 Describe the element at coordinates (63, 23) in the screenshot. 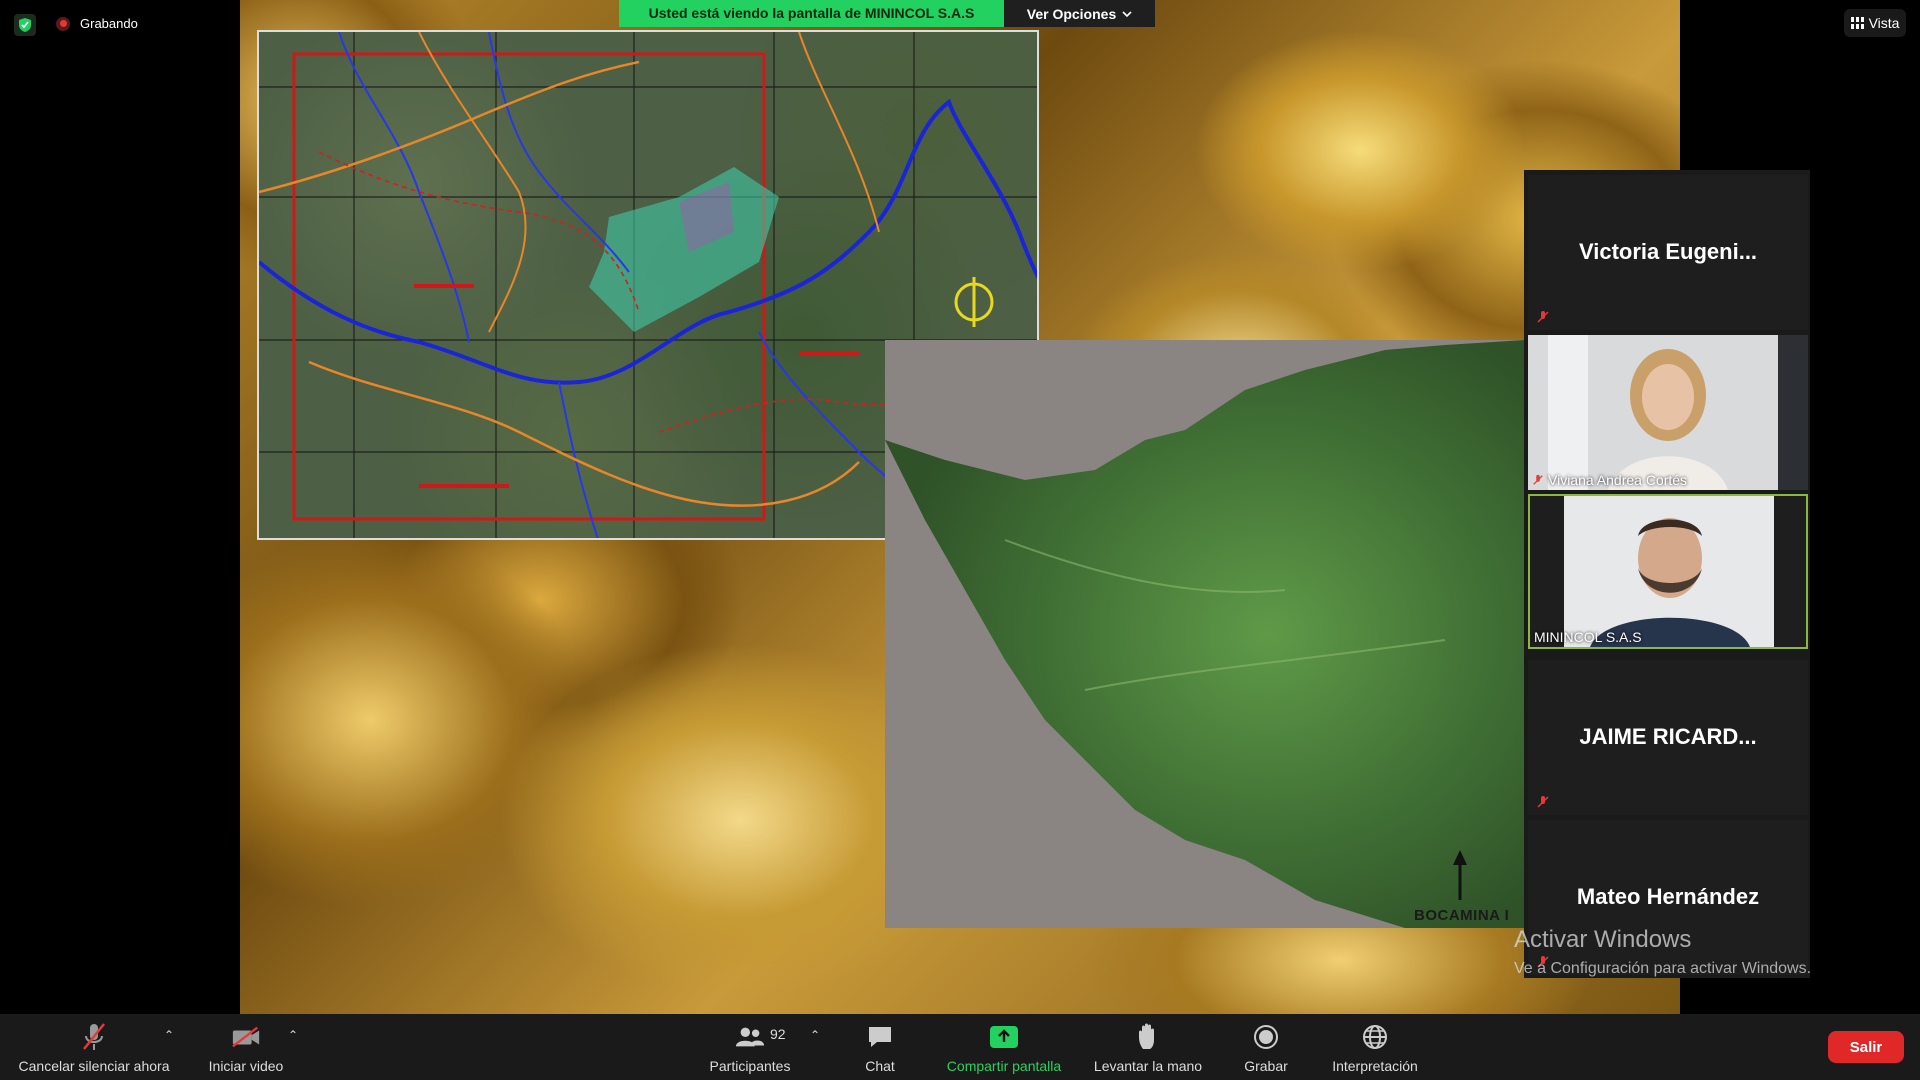

I see `recording-dot-icon` at that location.